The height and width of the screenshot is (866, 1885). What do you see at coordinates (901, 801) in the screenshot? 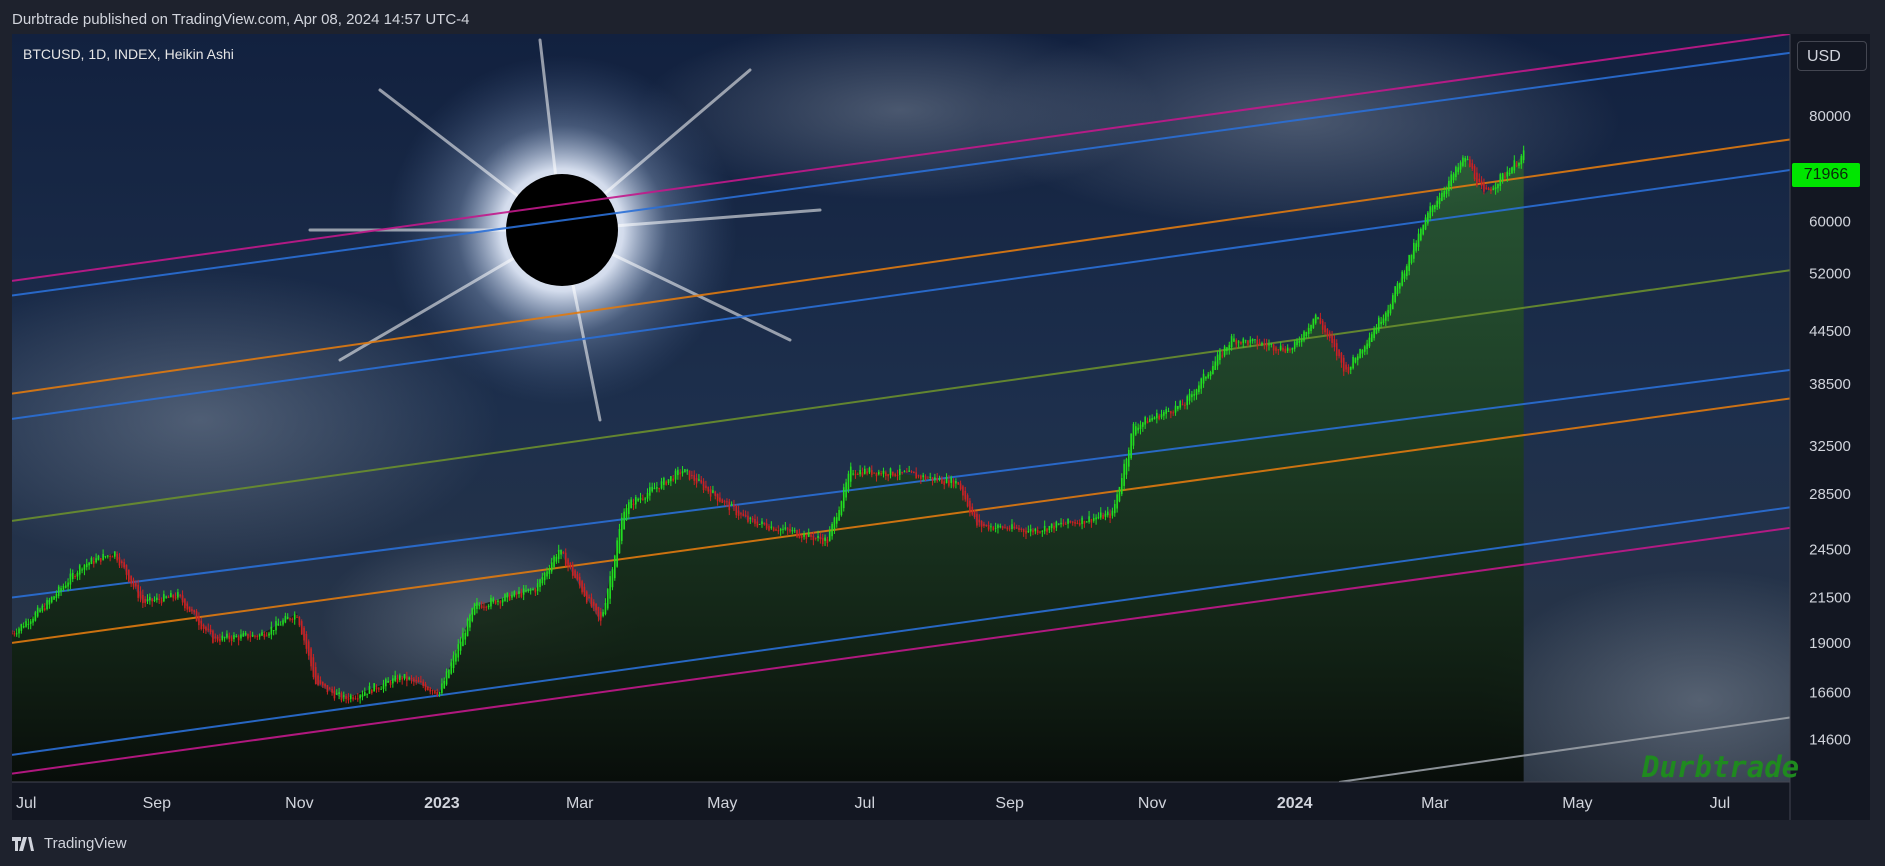
I see `time-axis` at bounding box center [901, 801].